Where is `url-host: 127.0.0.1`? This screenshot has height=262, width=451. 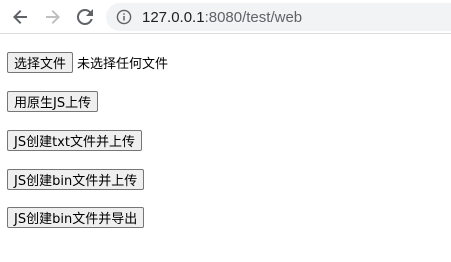
url-host: 127.0.0.1 is located at coordinates (173, 17).